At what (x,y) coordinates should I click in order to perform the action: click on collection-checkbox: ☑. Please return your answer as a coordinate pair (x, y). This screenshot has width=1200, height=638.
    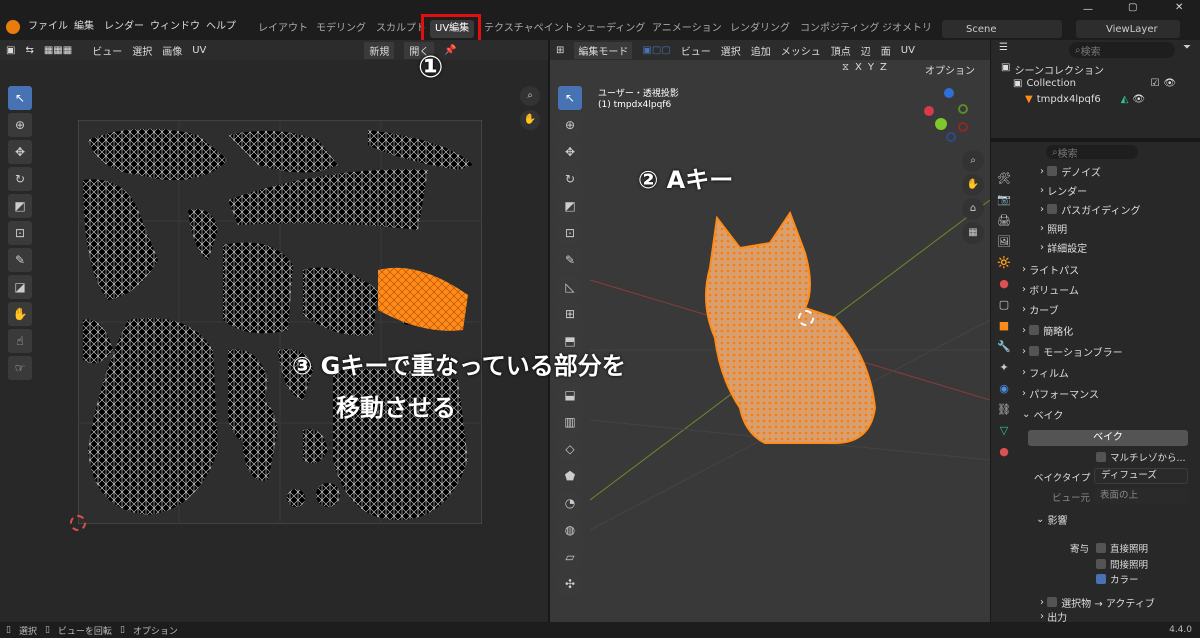
    Looking at the image, I should click on (1154, 83).